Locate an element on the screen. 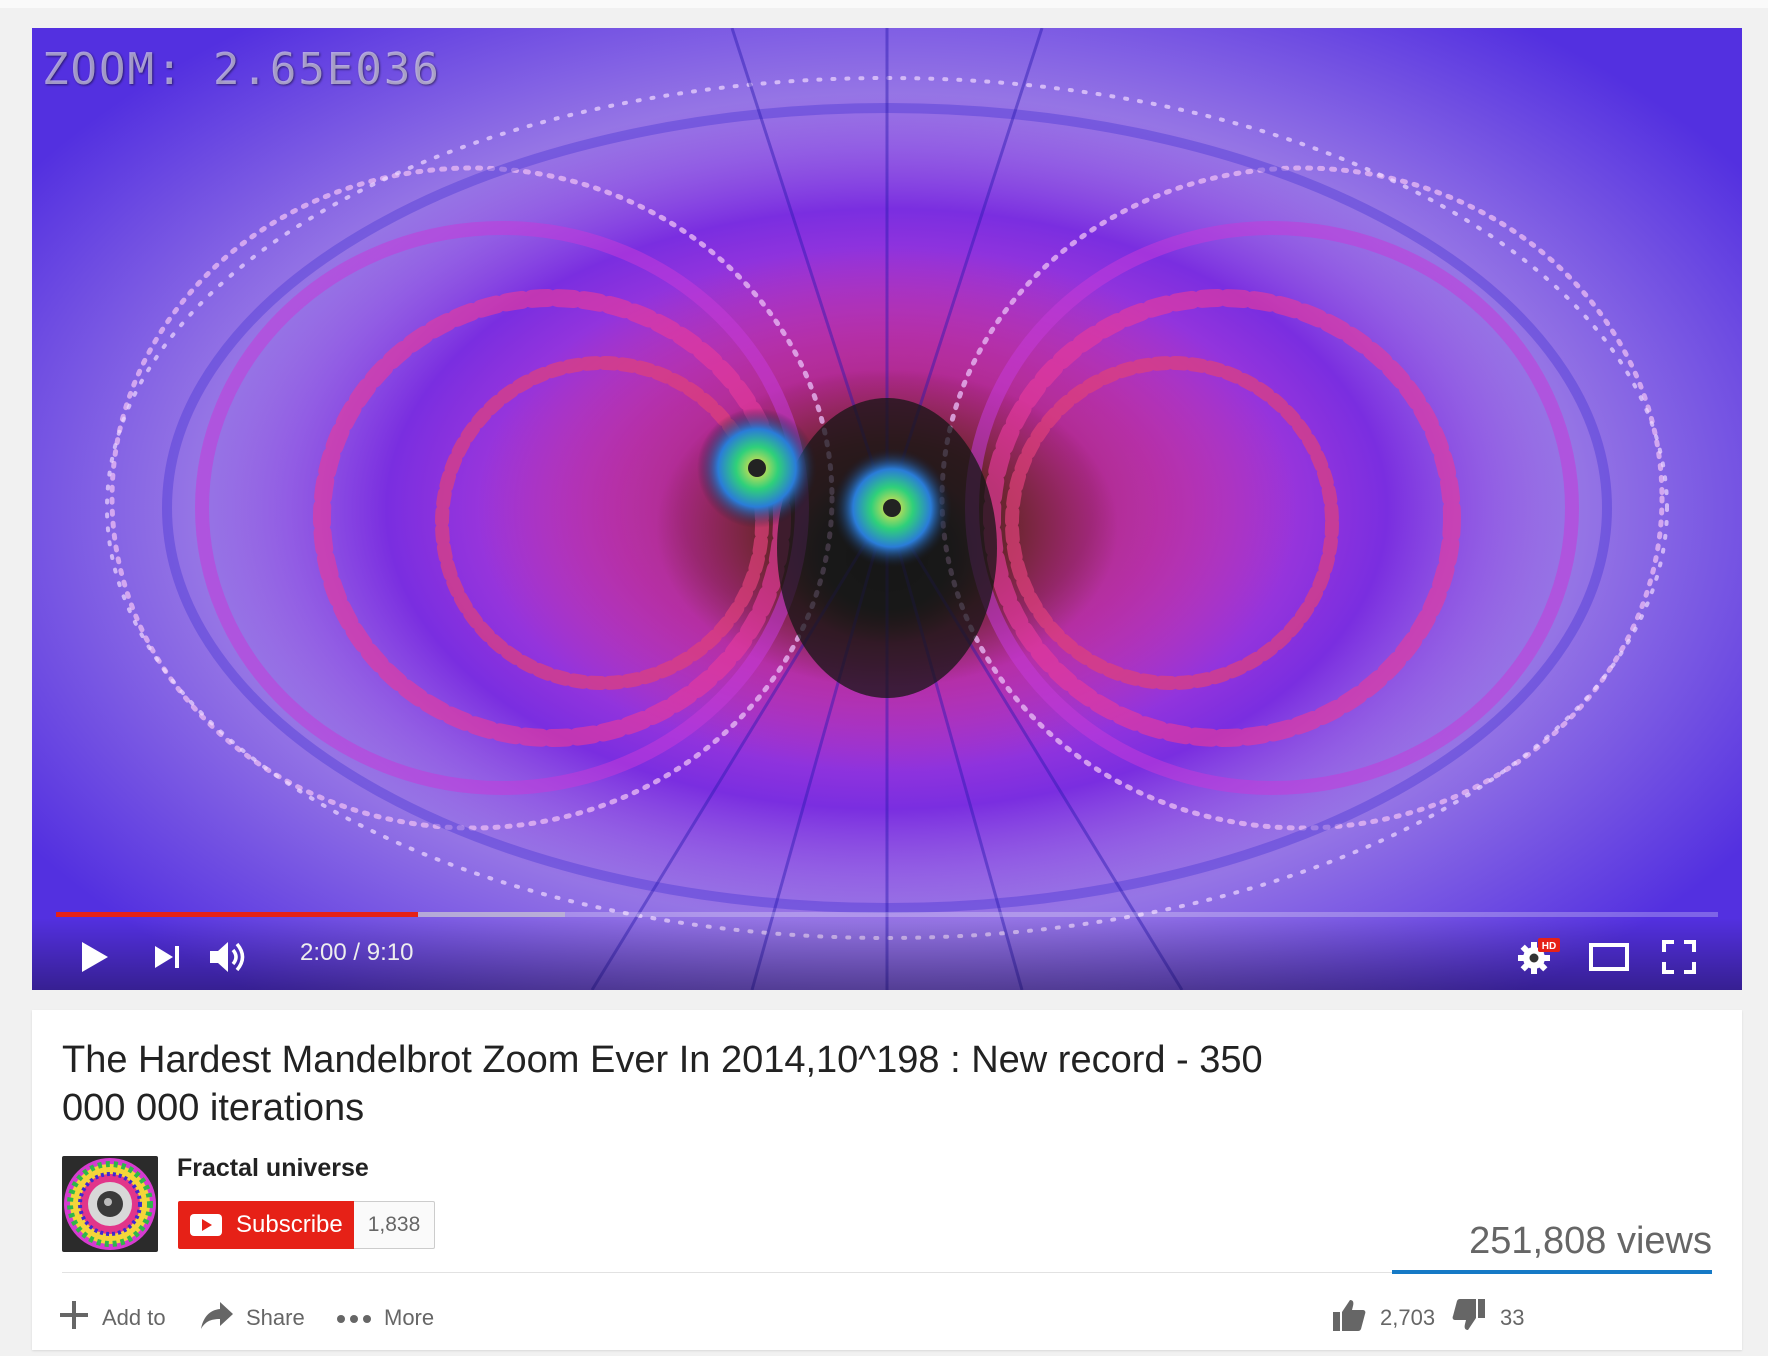 The image size is (1768, 1356). dislike-count: 33 is located at coordinates (1512, 1317).